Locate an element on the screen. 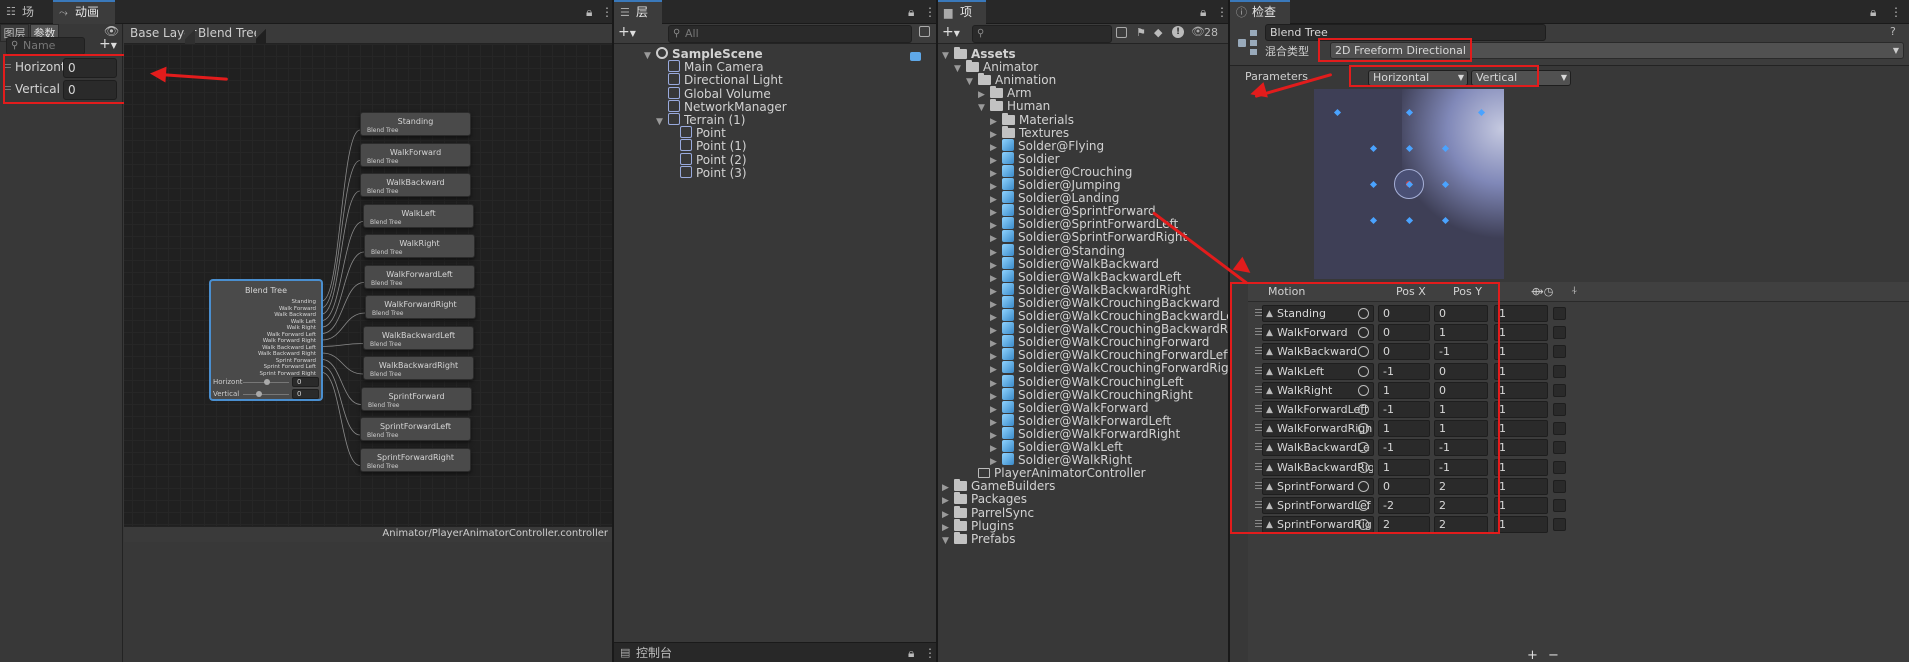 The image size is (1909, 662). project-search-input: ⚲ is located at coordinates (1042, 34).